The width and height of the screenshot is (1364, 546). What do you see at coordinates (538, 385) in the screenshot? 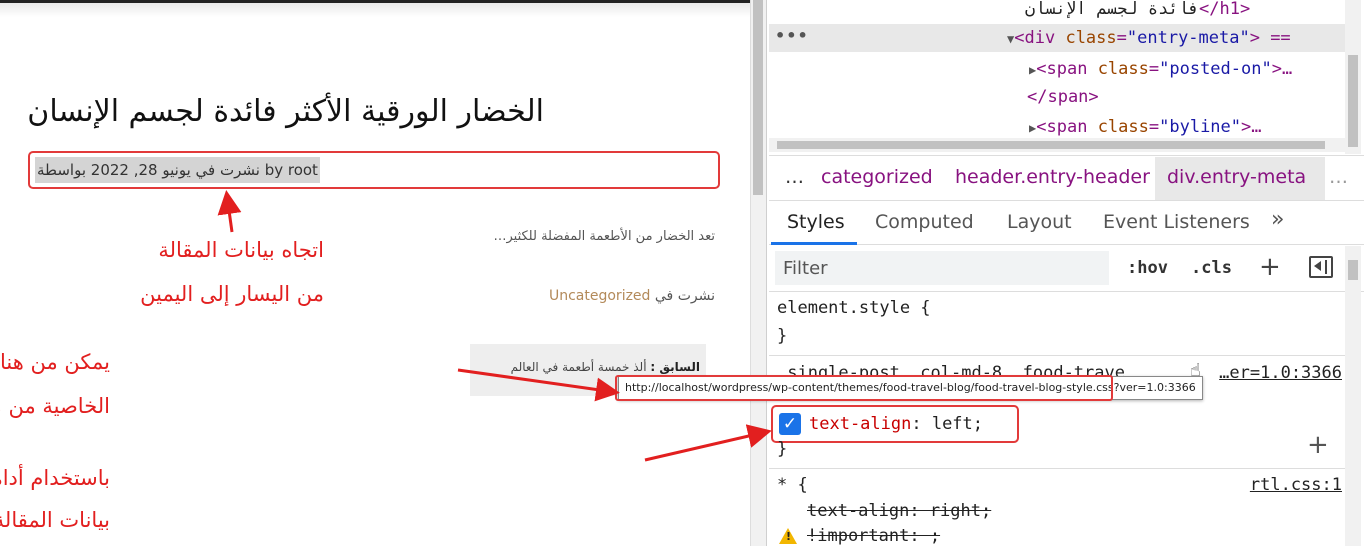
I see `arrow-to-tooltip` at bounding box center [538, 385].